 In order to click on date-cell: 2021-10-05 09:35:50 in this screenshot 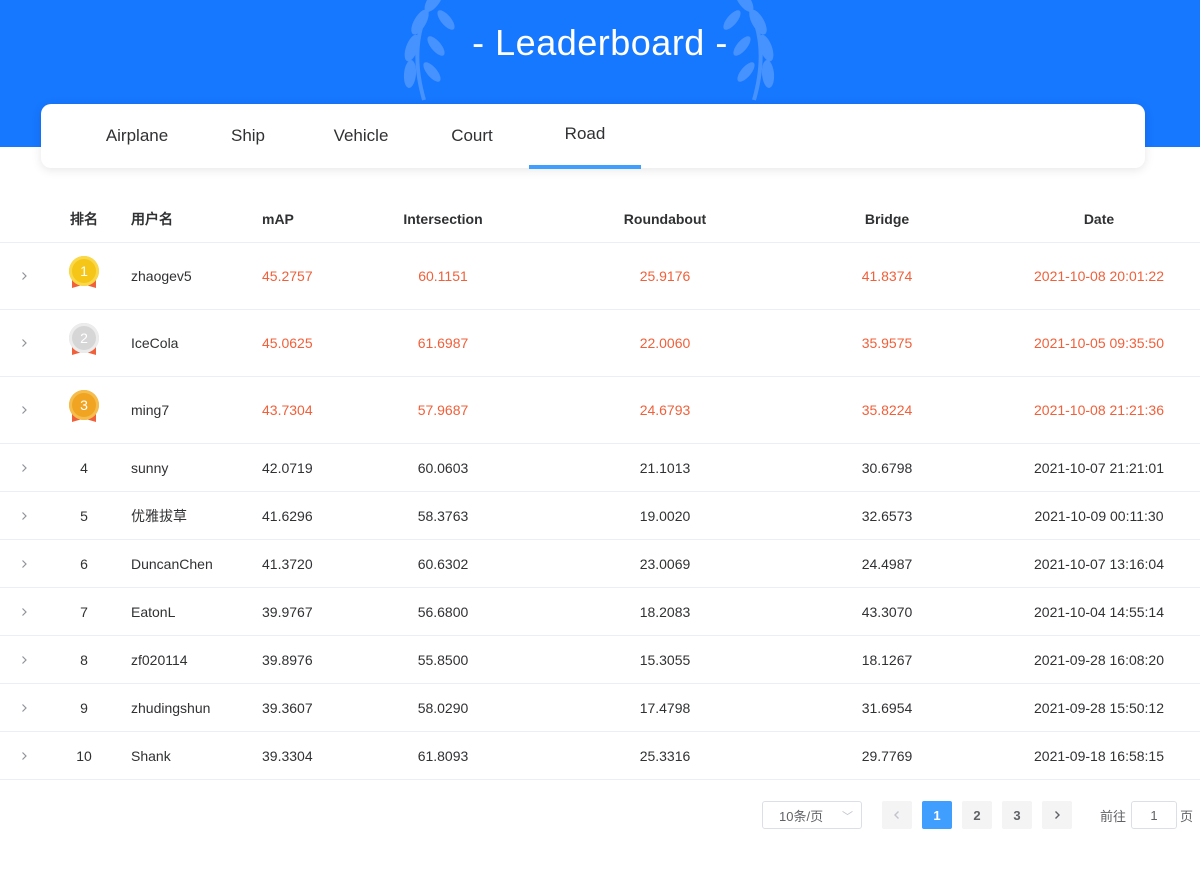, I will do `click(1099, 343)`.